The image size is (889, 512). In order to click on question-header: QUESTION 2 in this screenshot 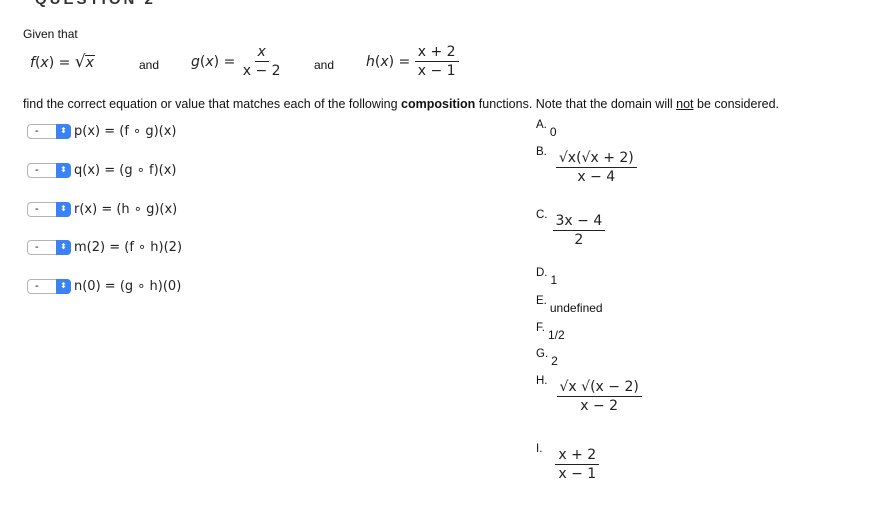, I will do `click(95, 4)`.